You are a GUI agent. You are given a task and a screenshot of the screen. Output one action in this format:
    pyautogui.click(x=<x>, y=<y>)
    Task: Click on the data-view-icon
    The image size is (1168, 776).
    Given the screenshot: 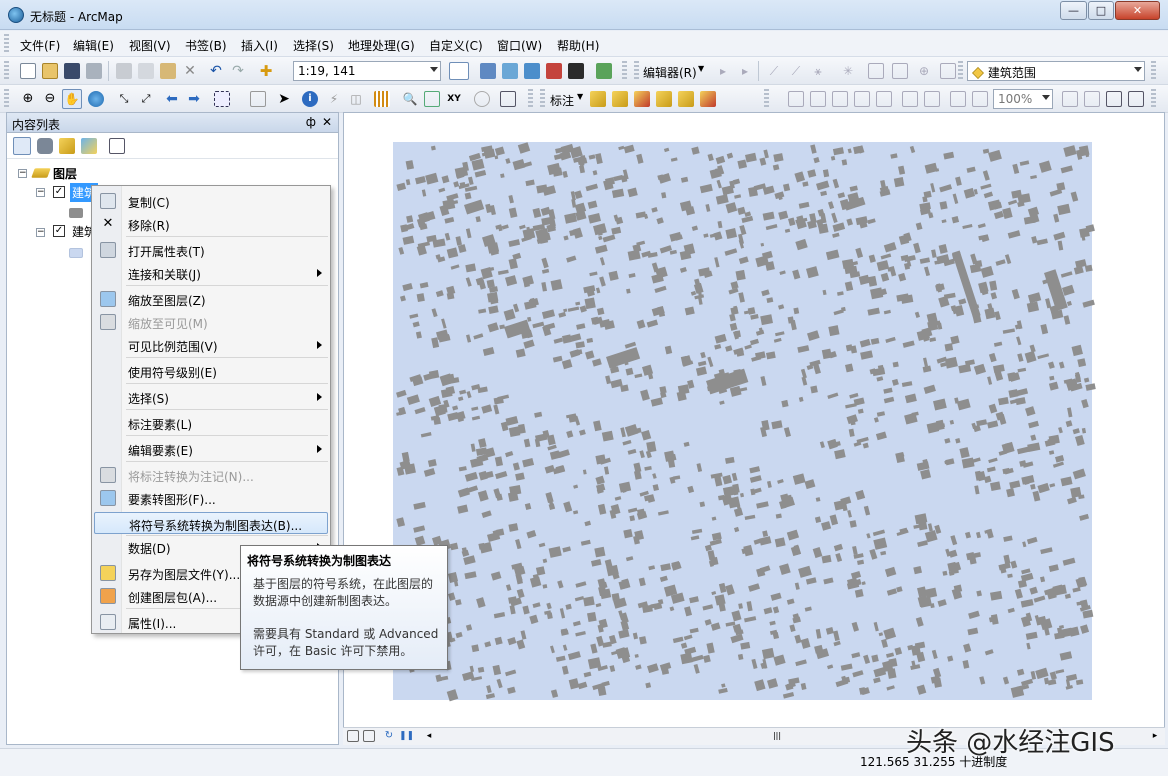 What is the action you would take?
    pyautogui.click(x=353, y=736)
    